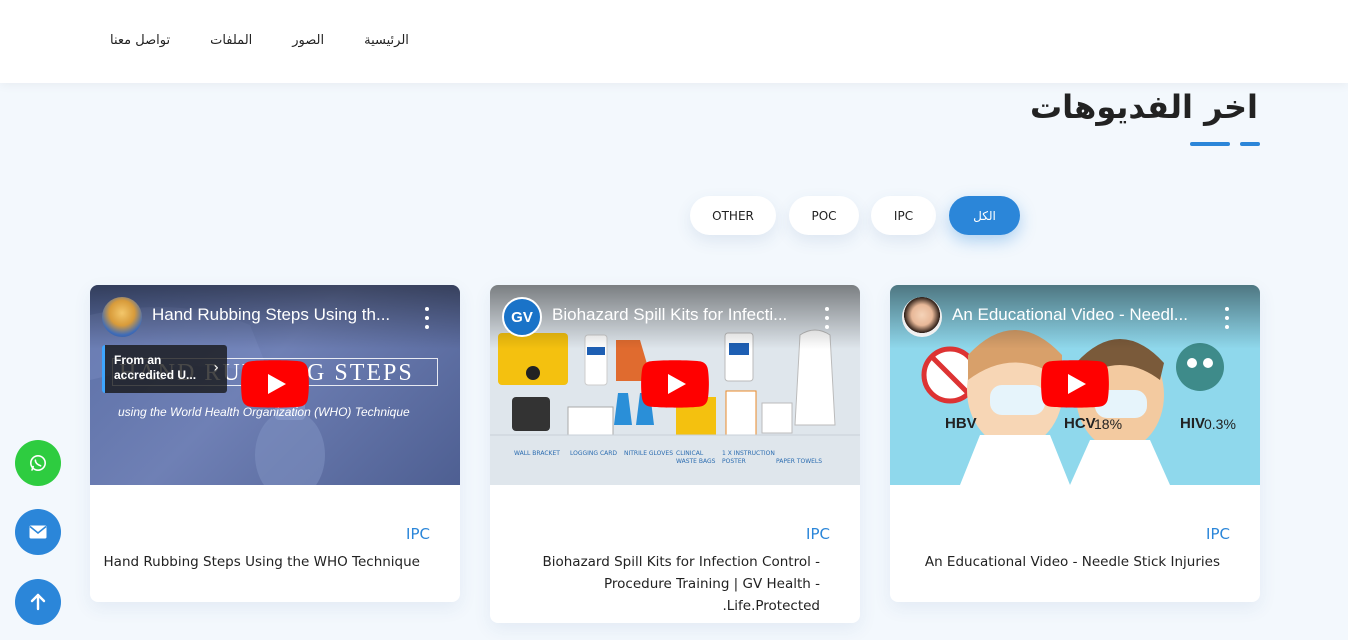 The width and height of the screenshot is (1348, 640). What do you see at coordinates (1193, 423) in the screenshot?
I see `virus-label: HIV` at bounding box center [1193, 423].